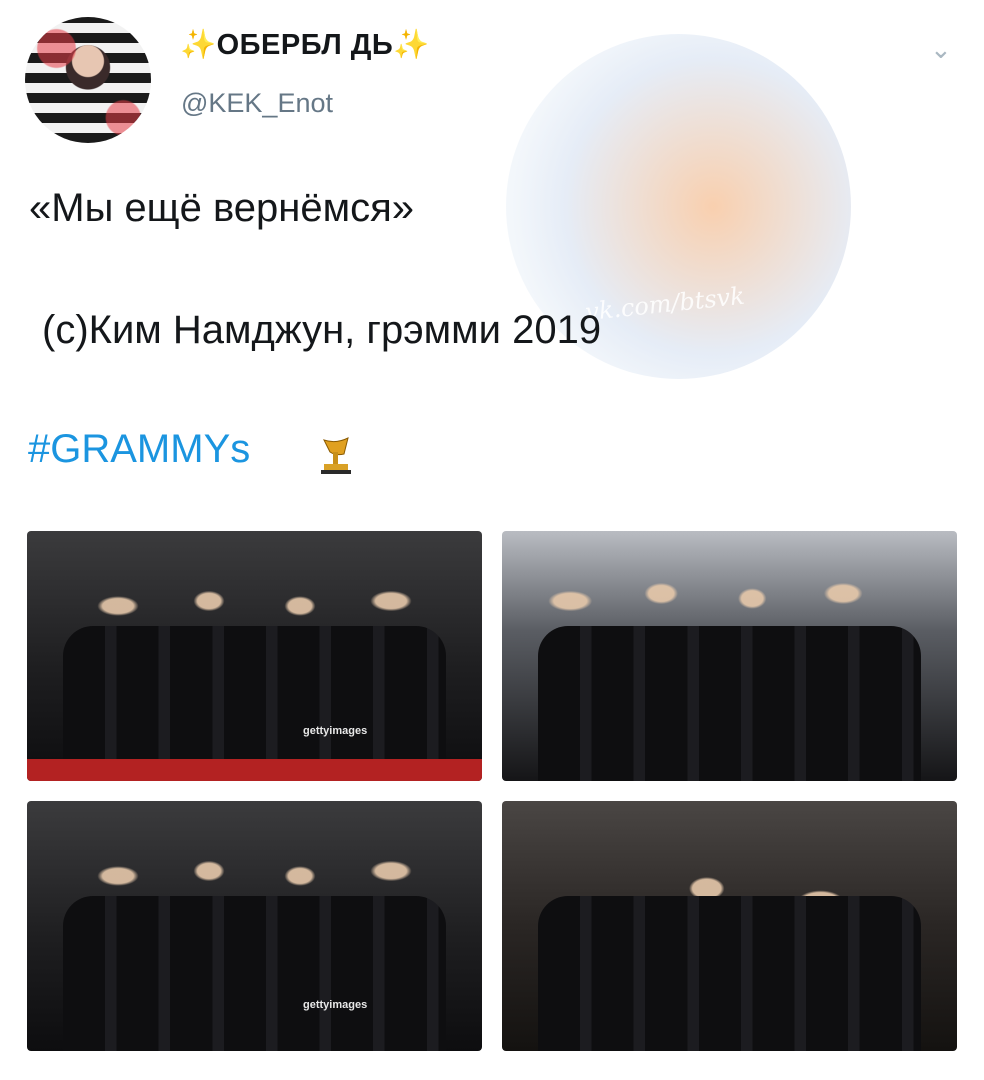 This screenshot has height=1080, width=984. I want to click on tweet-text-line-1: «Мы ещё вернёмся», so click(221, 208).